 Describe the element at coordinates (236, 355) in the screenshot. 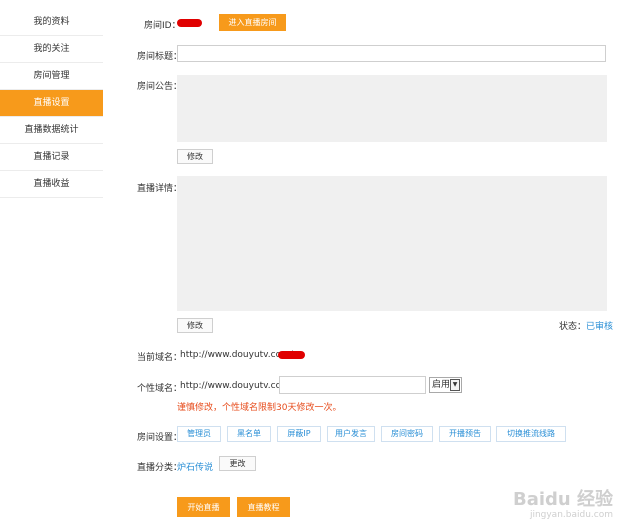

I see `current-domain-value: http://www.douyutv.com/` at that location.